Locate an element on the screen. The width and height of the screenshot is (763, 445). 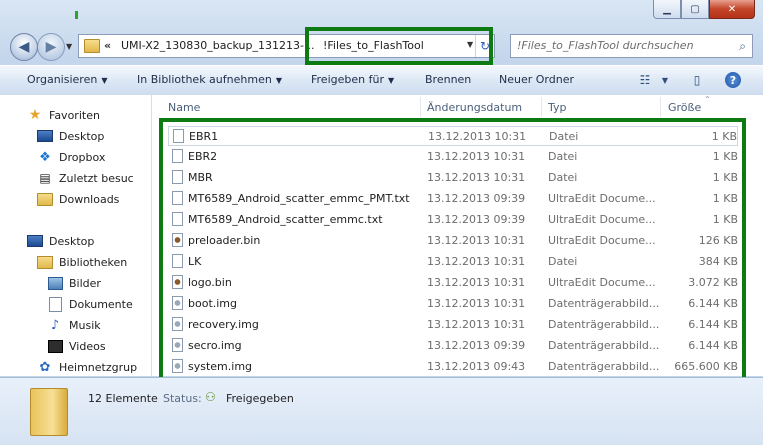
table-row: MBR 13.12.2013 10:31 Datei 1 KB is located at coordinates (453, 178).